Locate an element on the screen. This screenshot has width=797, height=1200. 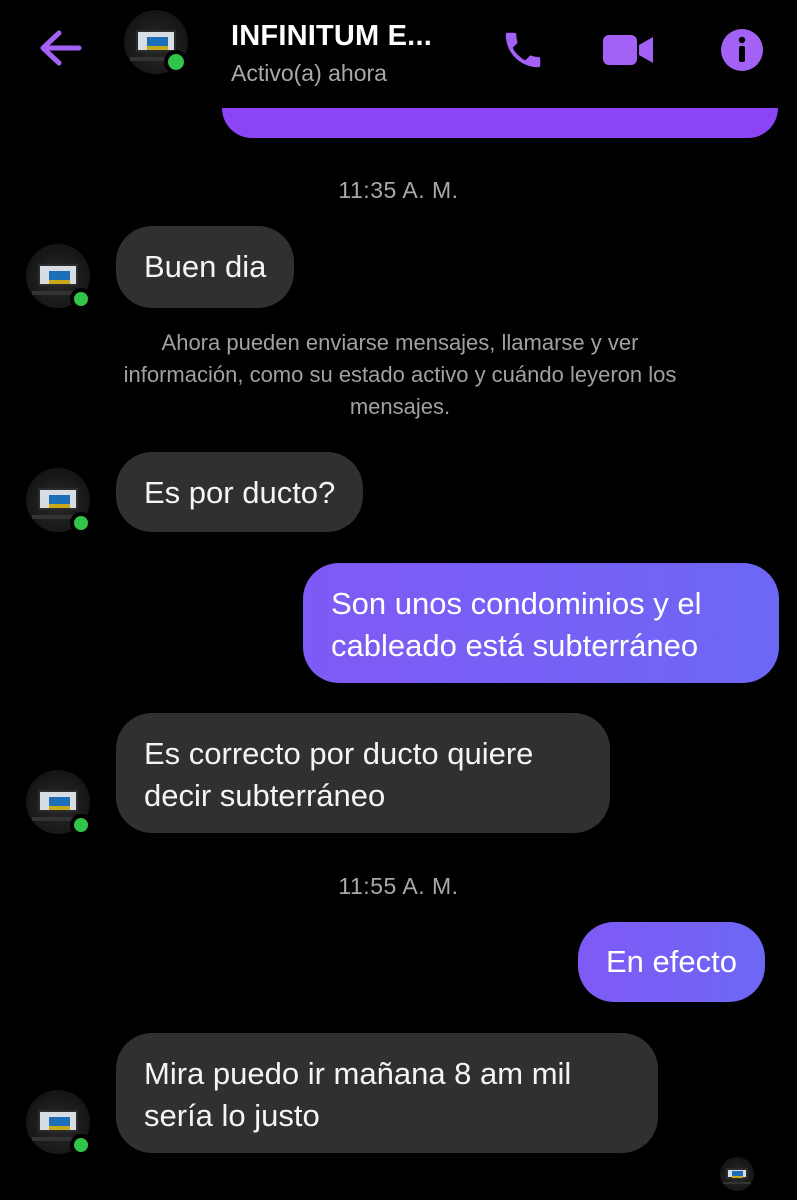
back-button is located at coordinates (61, 50).